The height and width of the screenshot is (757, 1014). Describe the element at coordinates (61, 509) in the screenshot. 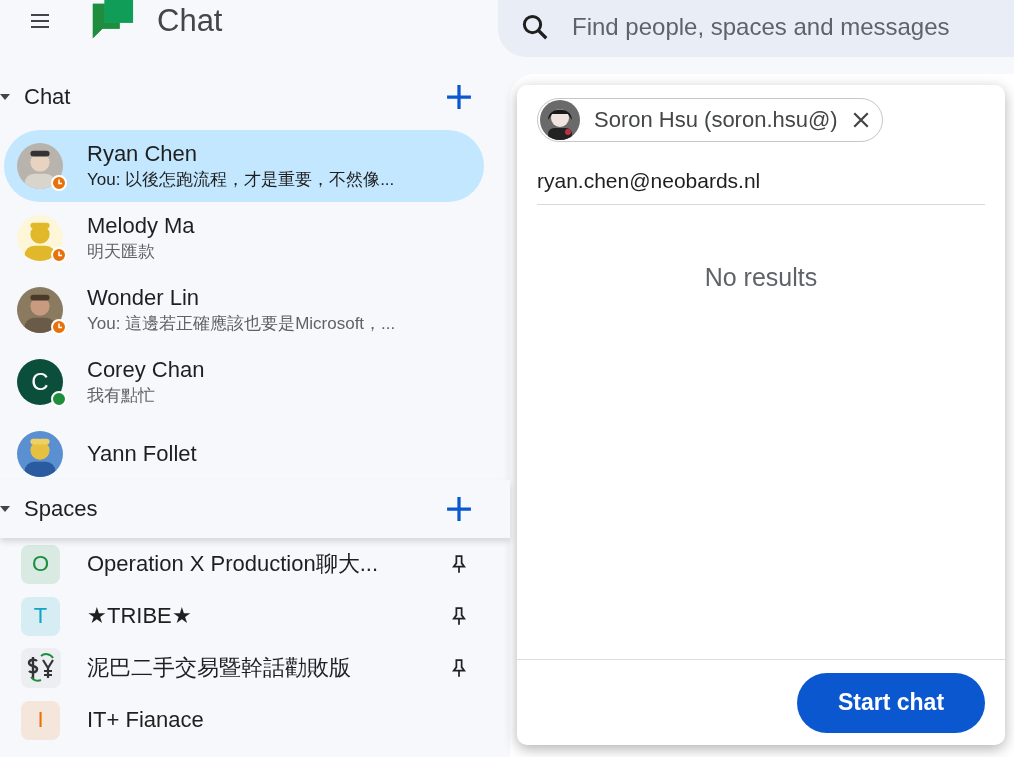

I see `section-title: Spaces` at that location.